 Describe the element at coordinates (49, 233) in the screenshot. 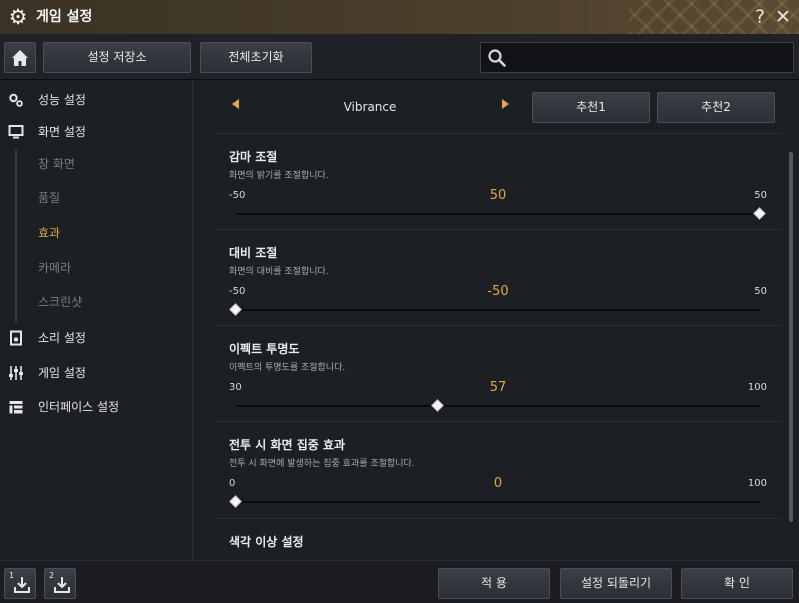

I see `submenu-item-effects: 효과` at that location.